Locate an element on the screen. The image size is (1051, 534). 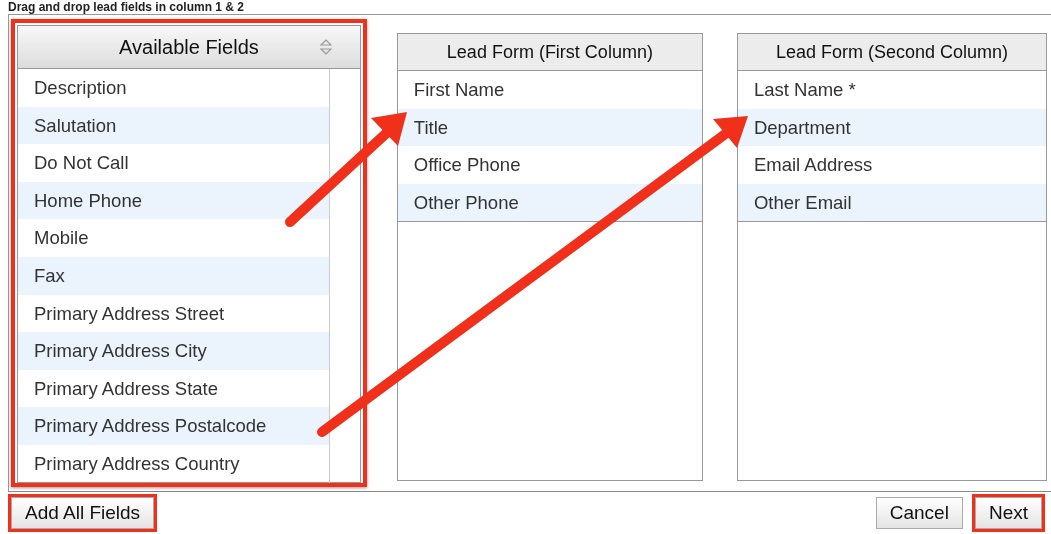
field-item: Primary Address City is located at coordinates (173, 351).